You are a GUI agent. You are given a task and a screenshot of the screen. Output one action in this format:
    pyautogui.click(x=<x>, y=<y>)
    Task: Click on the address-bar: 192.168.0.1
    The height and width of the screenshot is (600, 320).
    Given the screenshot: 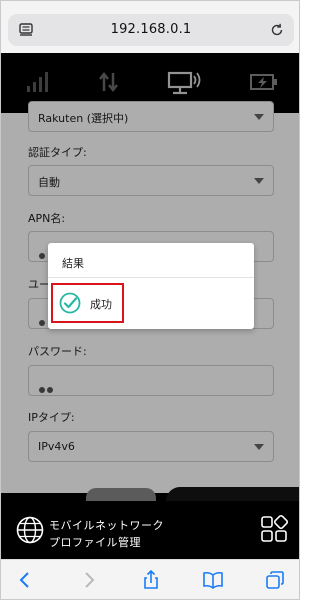 What is the action you would take?
    pyautogui.click(x=151, y=30)
    